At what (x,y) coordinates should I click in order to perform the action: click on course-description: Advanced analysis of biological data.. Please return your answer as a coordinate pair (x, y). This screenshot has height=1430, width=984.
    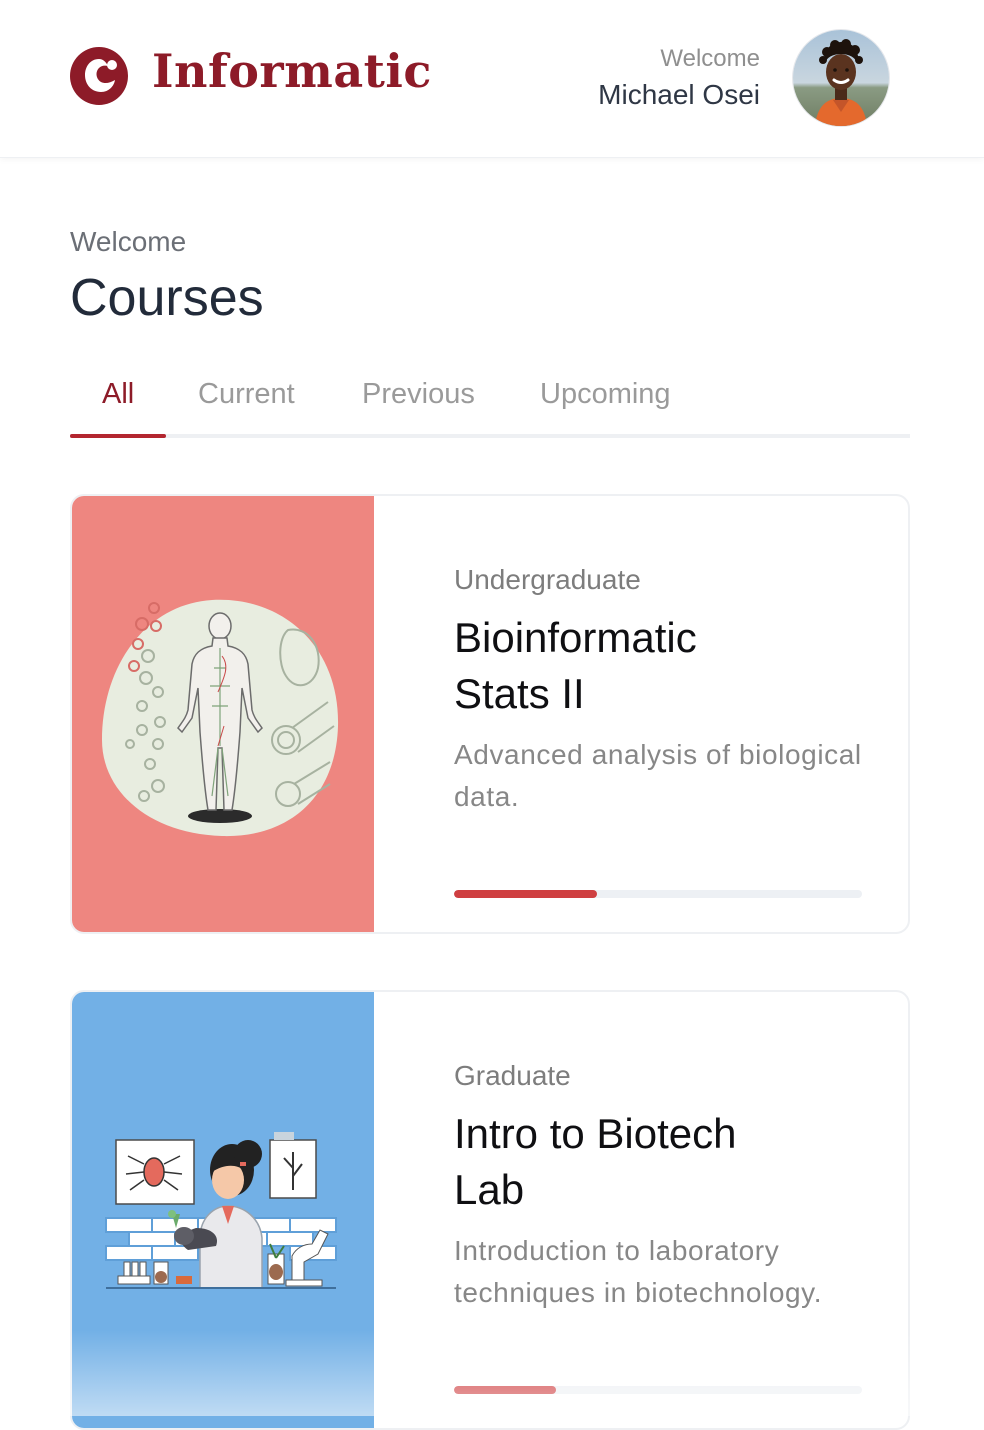
    Looking at the image, I should click on (658, 775).